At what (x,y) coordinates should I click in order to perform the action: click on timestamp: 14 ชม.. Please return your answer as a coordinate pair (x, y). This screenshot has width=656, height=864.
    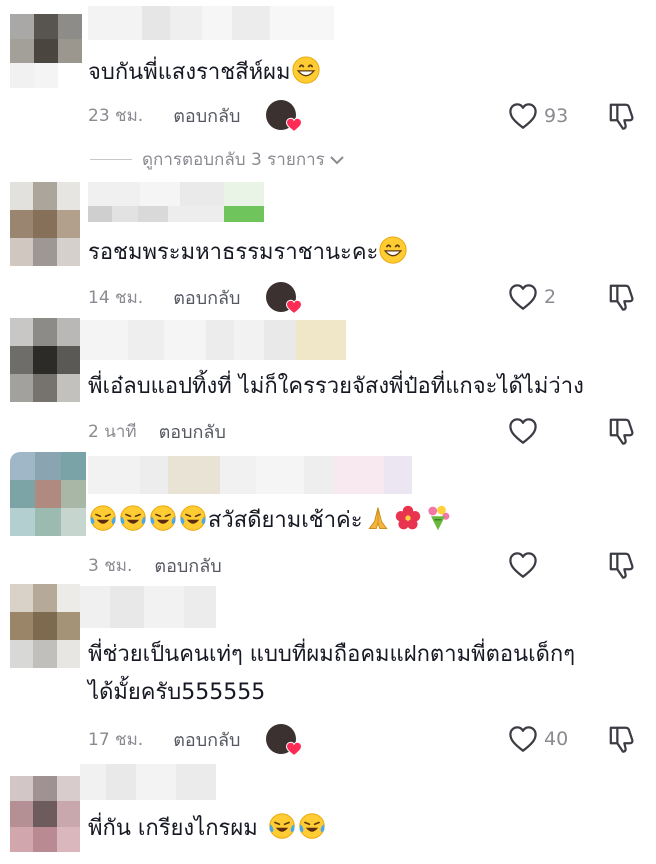
    Looking at the image, I should click on (116, 297).